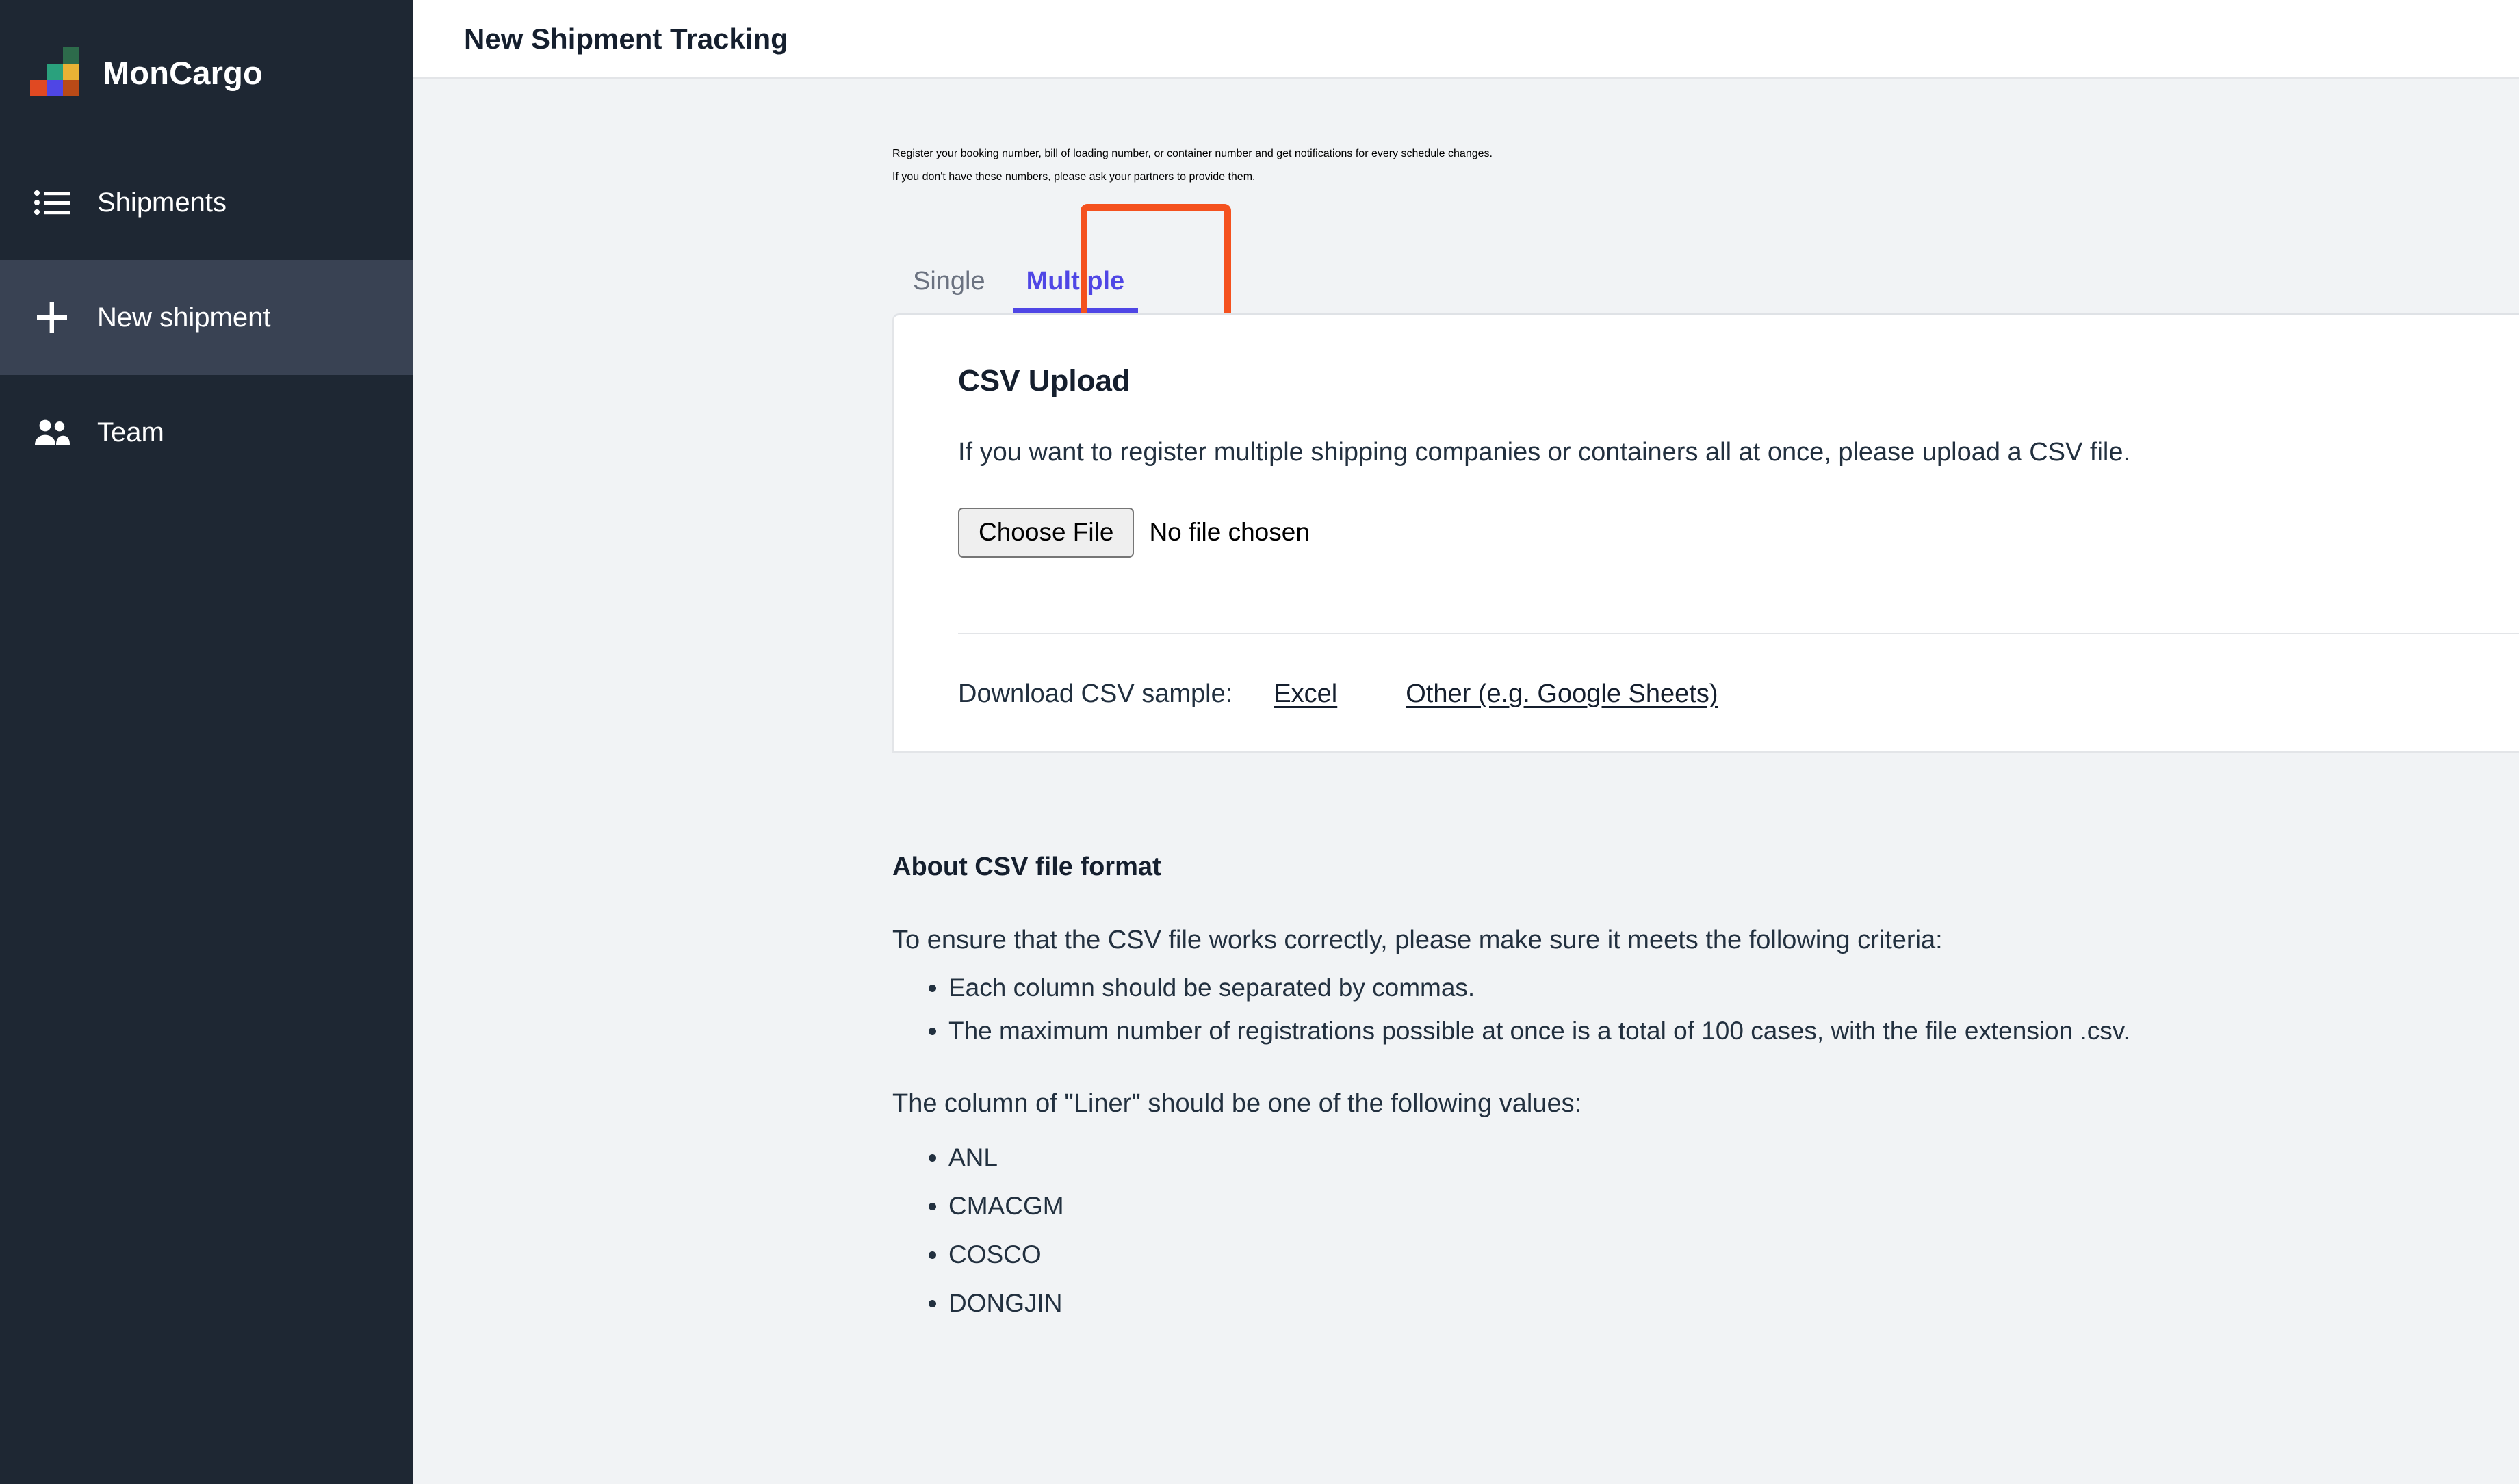 The image size is (2519, 1484). Describe the element at coordinates (1305, 694) in the screenshot. I see `download-excel-link: Excel` at that location.